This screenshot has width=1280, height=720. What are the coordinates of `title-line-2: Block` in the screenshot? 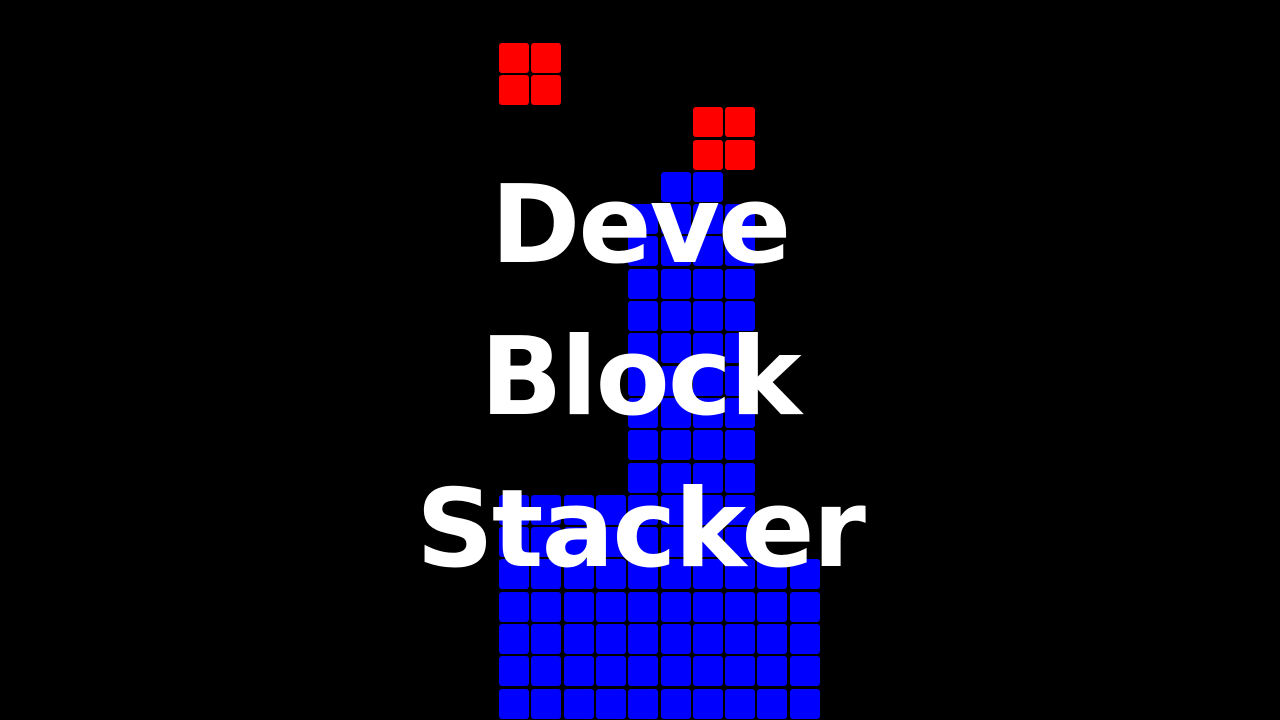 It's located at (640, 377).